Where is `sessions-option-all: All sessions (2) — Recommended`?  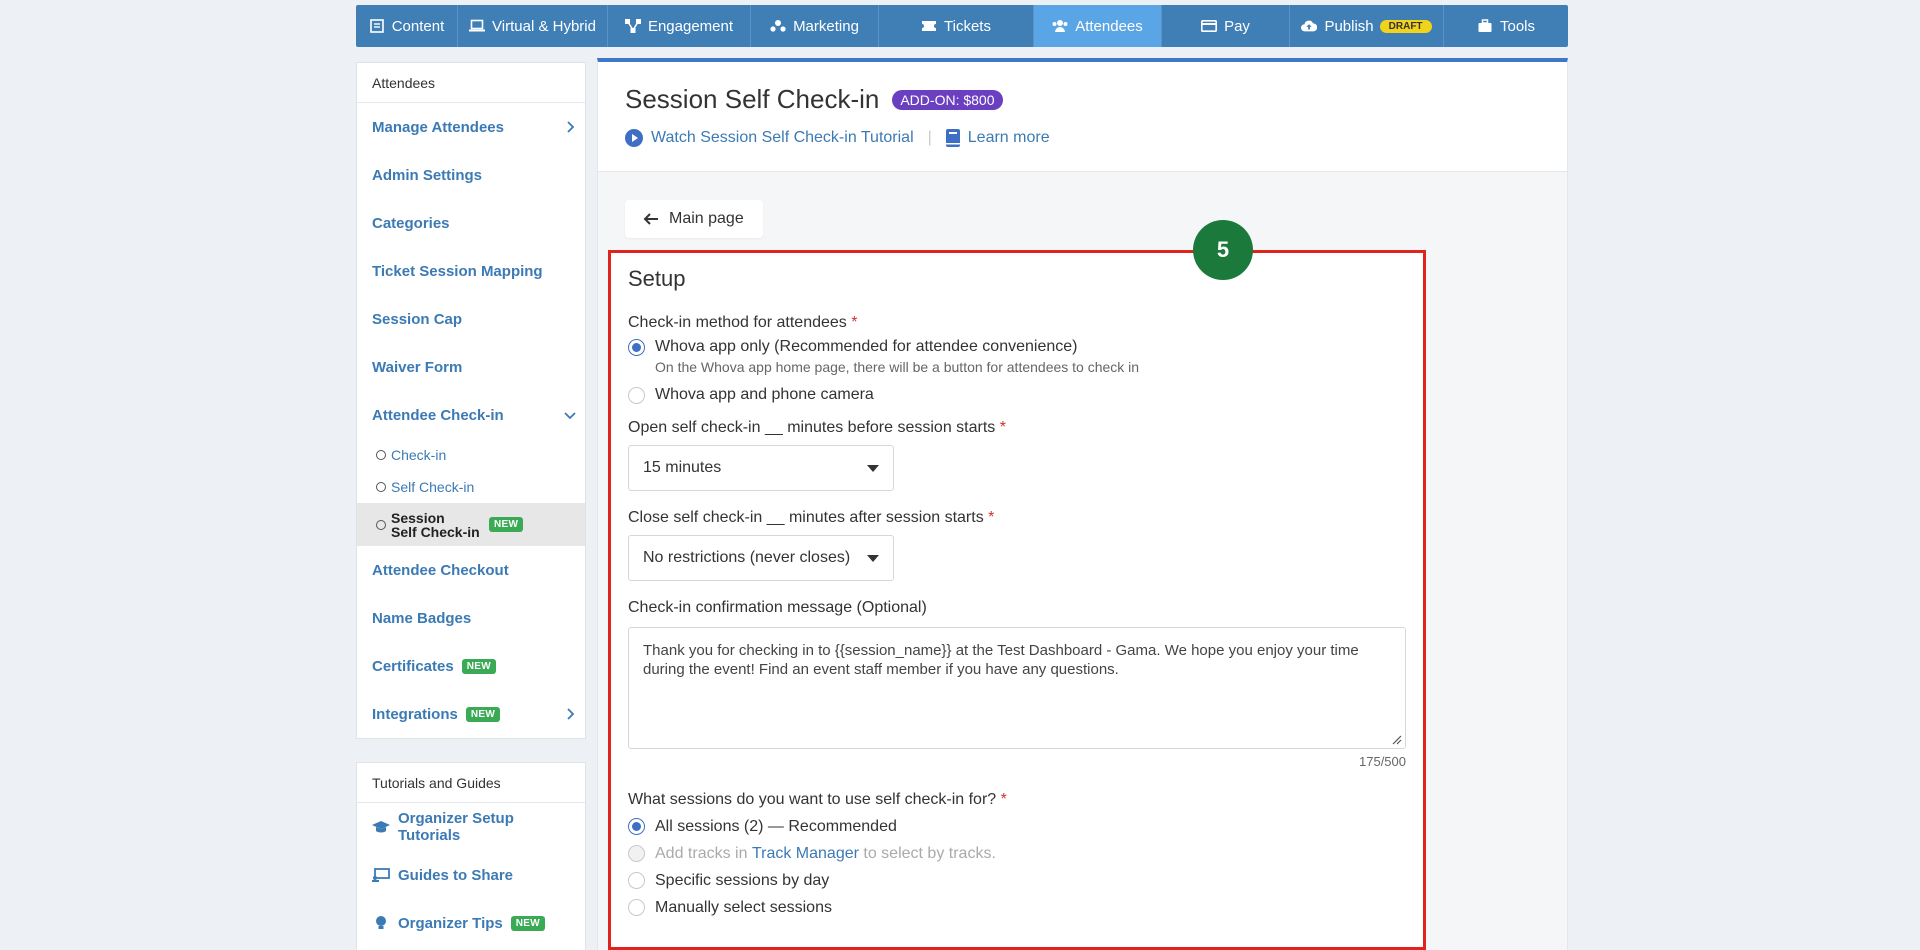 sessions-option-all: All sessions (2) — Recommended is located at coordinates (1017, 826).